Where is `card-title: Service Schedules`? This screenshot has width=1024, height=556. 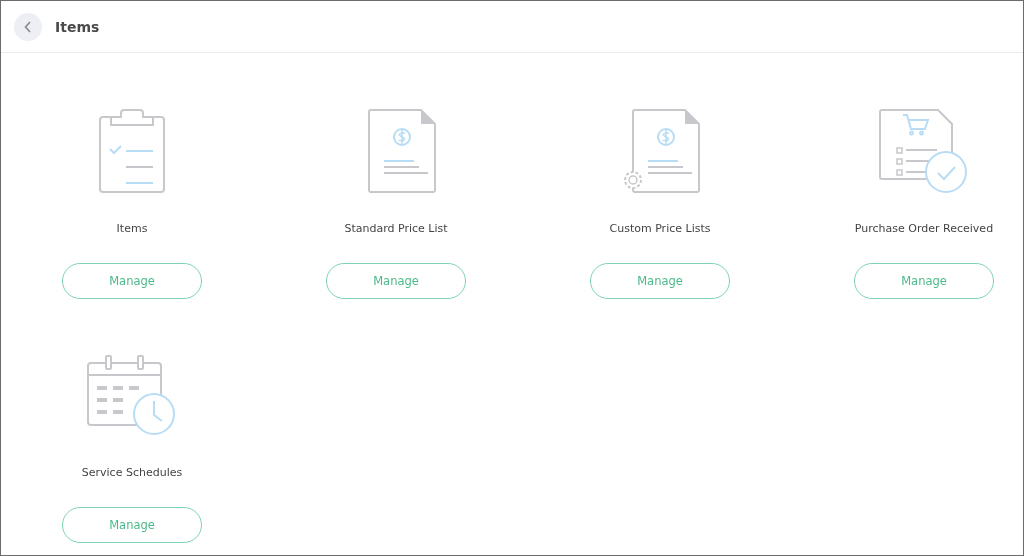
card-title: Service Schedules is located at coordinates (132, 473).